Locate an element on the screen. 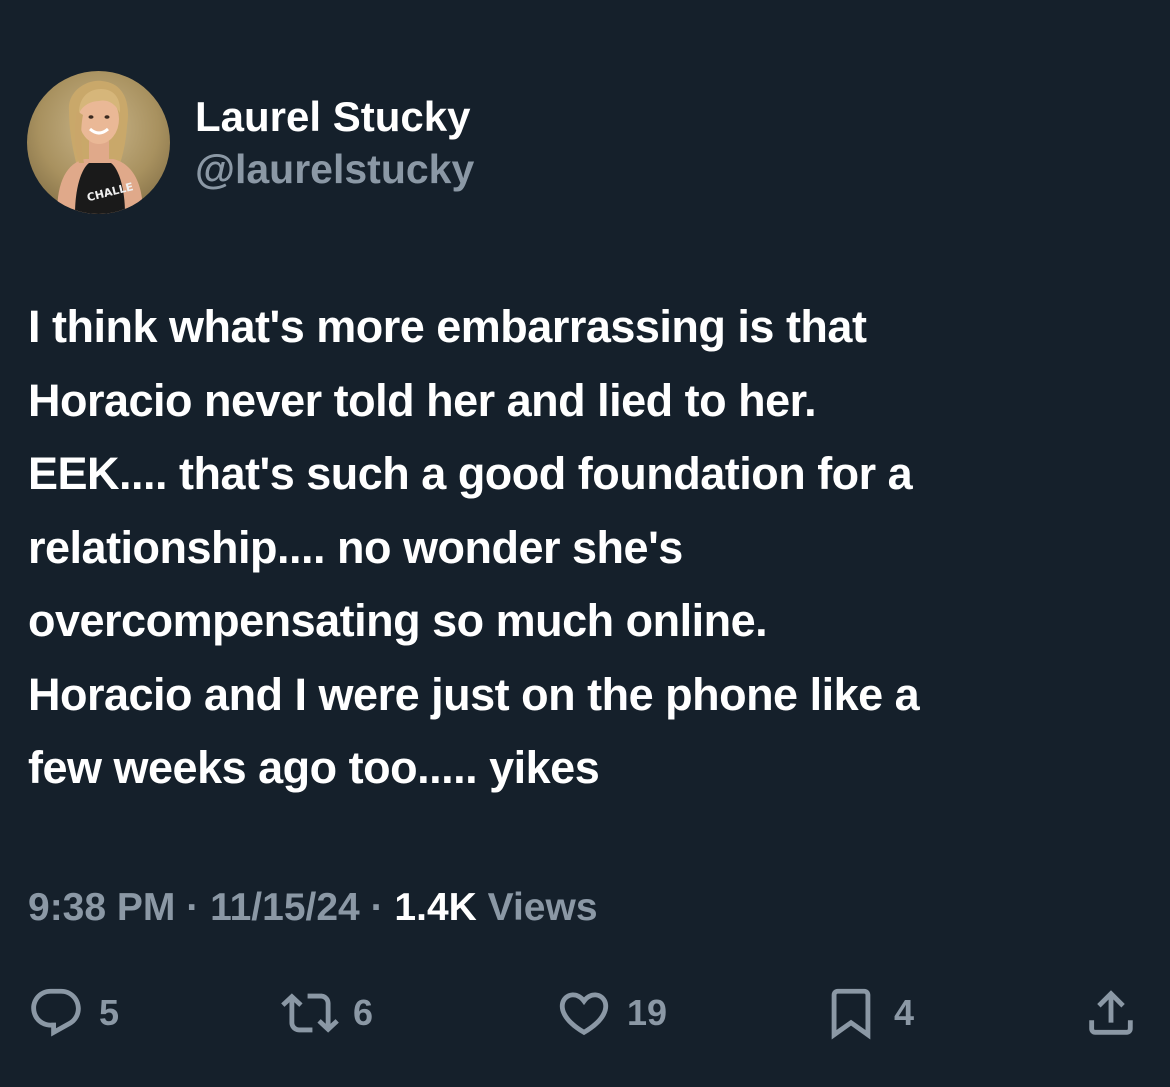 This screenshot has width=1170, height=1087. share-button is located at coordinates (1111, 1013).